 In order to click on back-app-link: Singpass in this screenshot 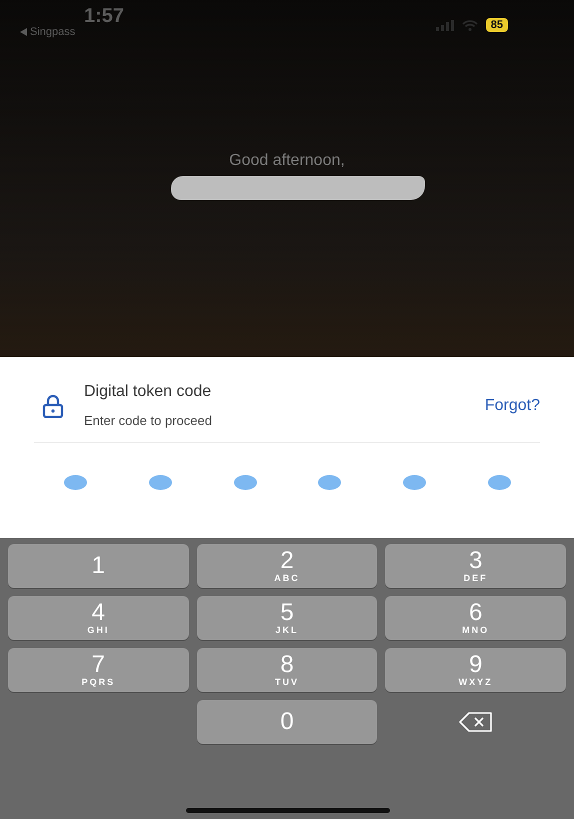, I will do `click(53, 32)`.